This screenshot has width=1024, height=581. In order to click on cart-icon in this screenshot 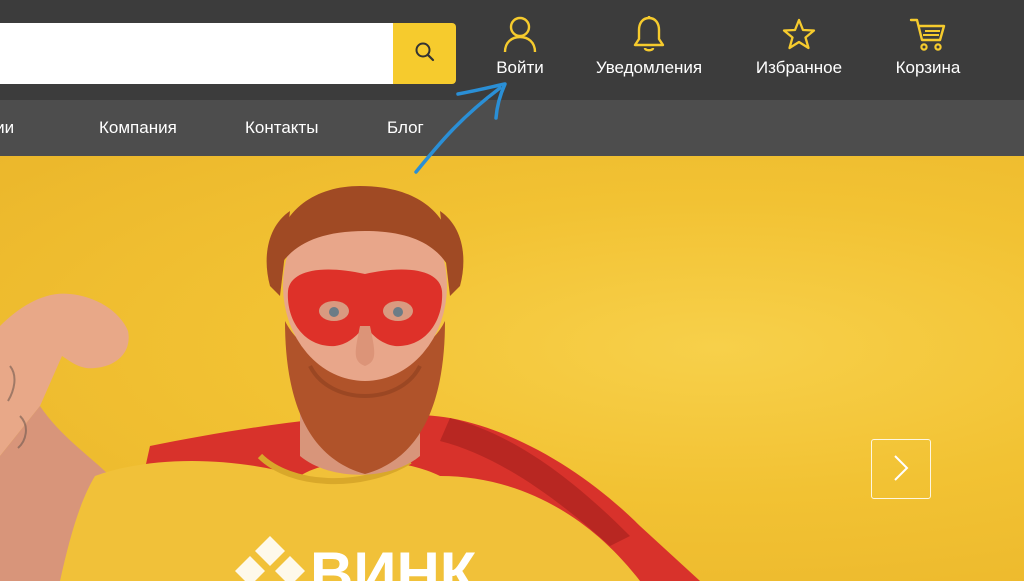, I will do `click(928, 34)`.